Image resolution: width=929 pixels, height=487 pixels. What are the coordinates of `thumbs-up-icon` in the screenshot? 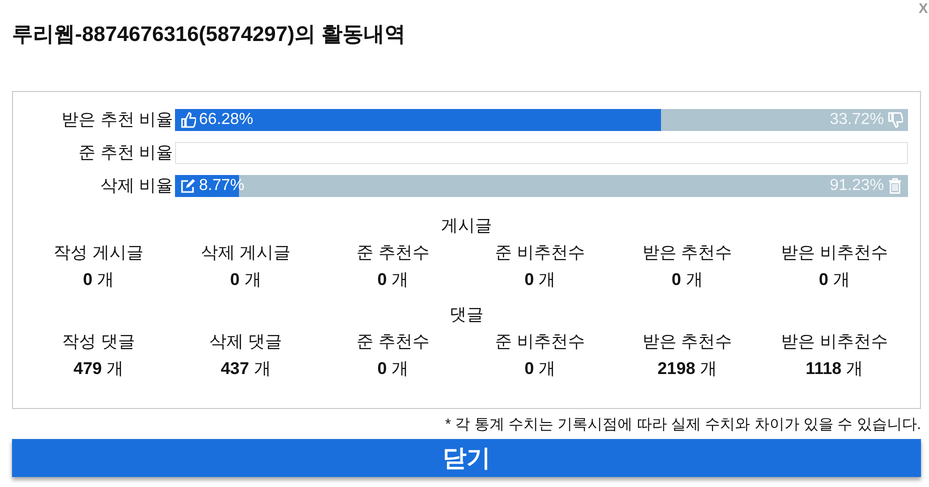 It's located at (188, 120).